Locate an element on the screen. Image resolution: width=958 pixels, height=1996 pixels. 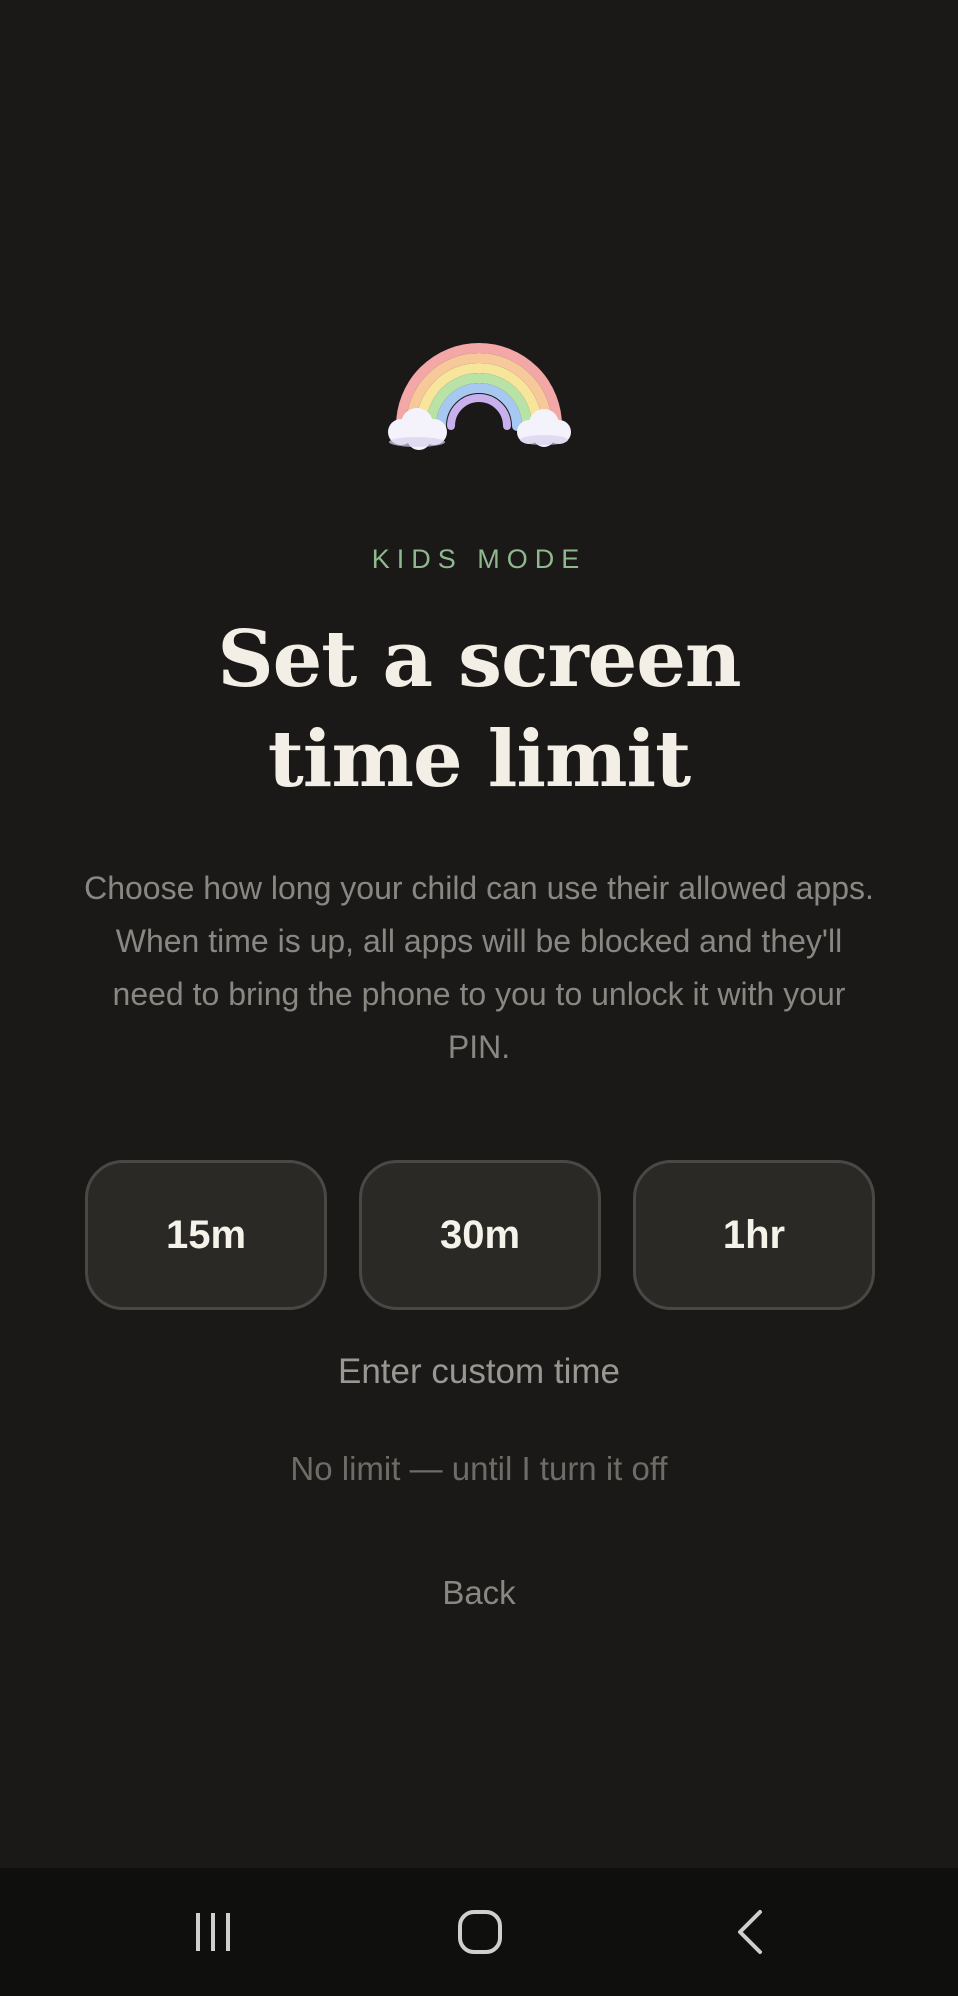
home-icon is located at coordinates (480, 1932).